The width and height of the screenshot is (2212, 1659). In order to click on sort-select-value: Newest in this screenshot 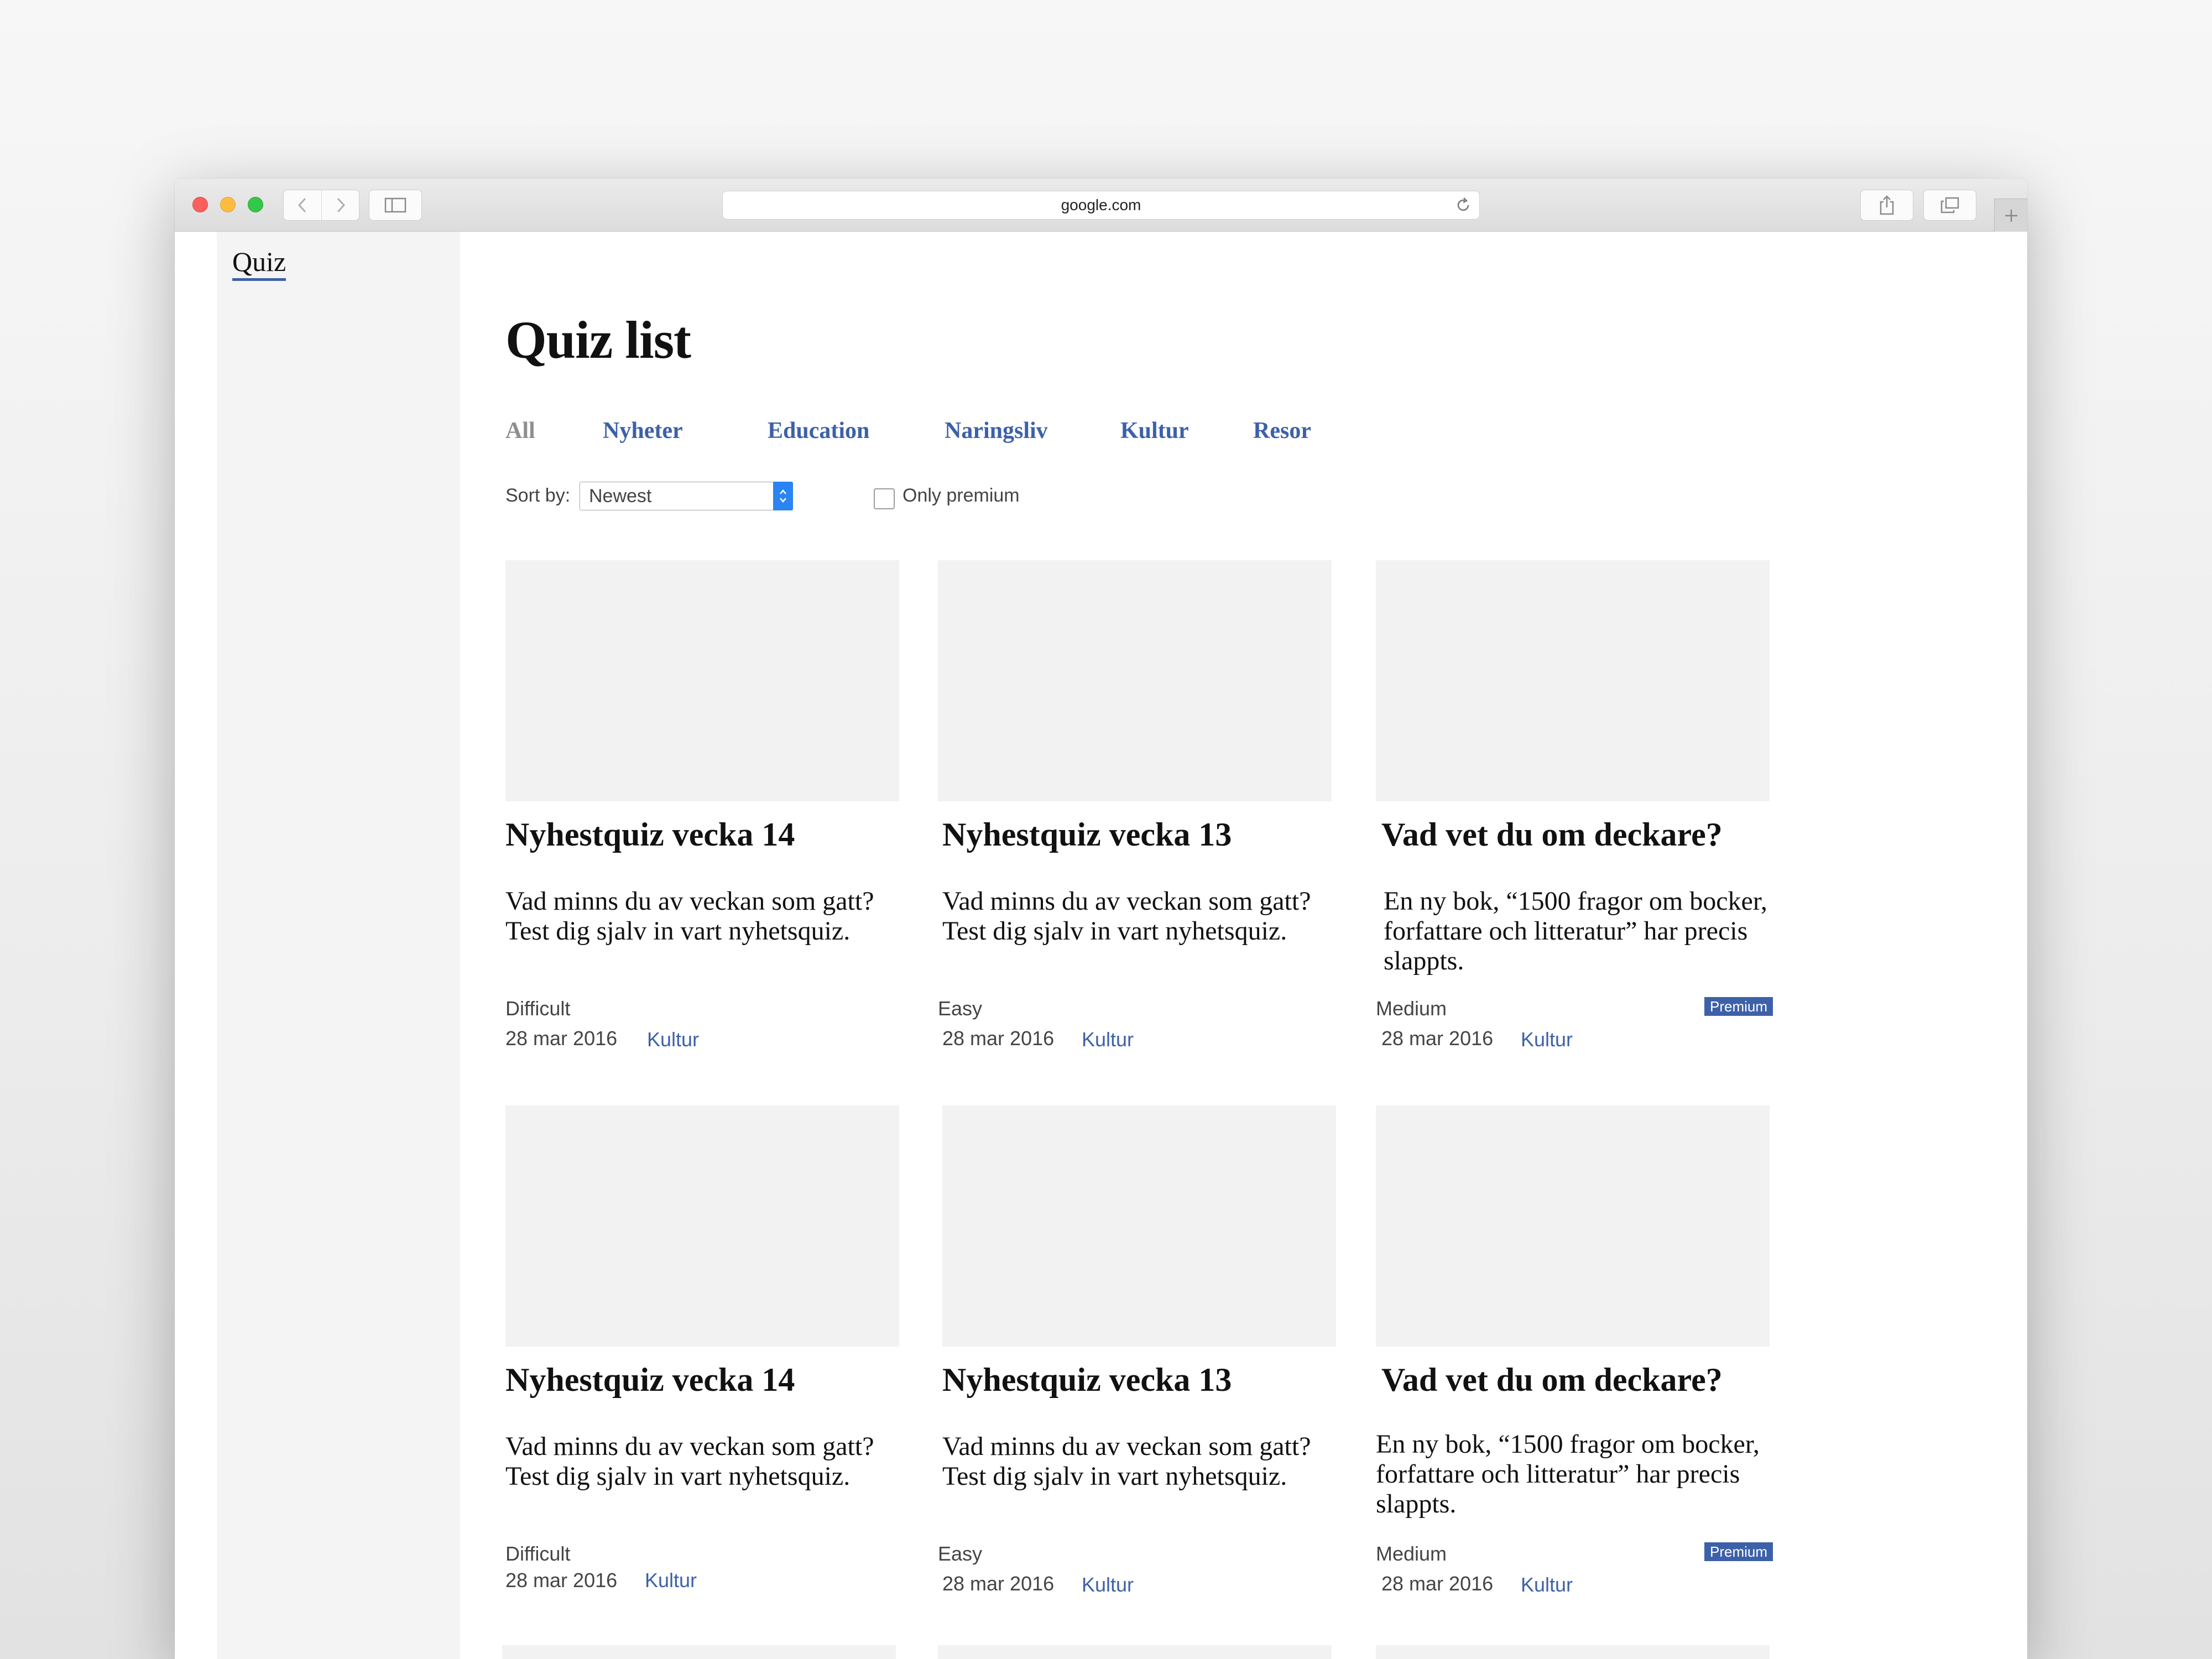, I will do `click(621, 497)`.